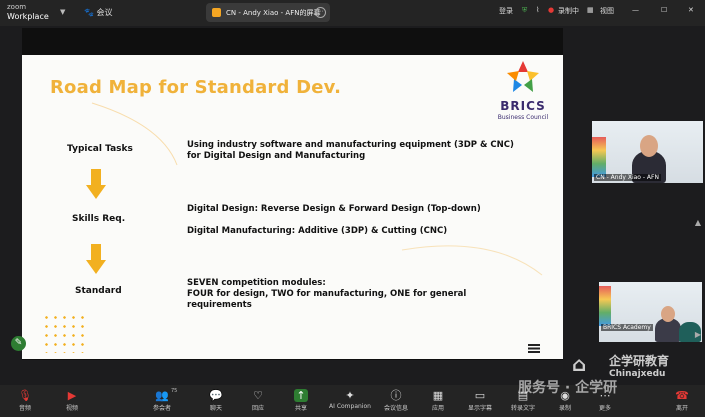  Describe the element at coordinates (682, 395) in the screenshot. I see `leave-icon: ☎` at that location.